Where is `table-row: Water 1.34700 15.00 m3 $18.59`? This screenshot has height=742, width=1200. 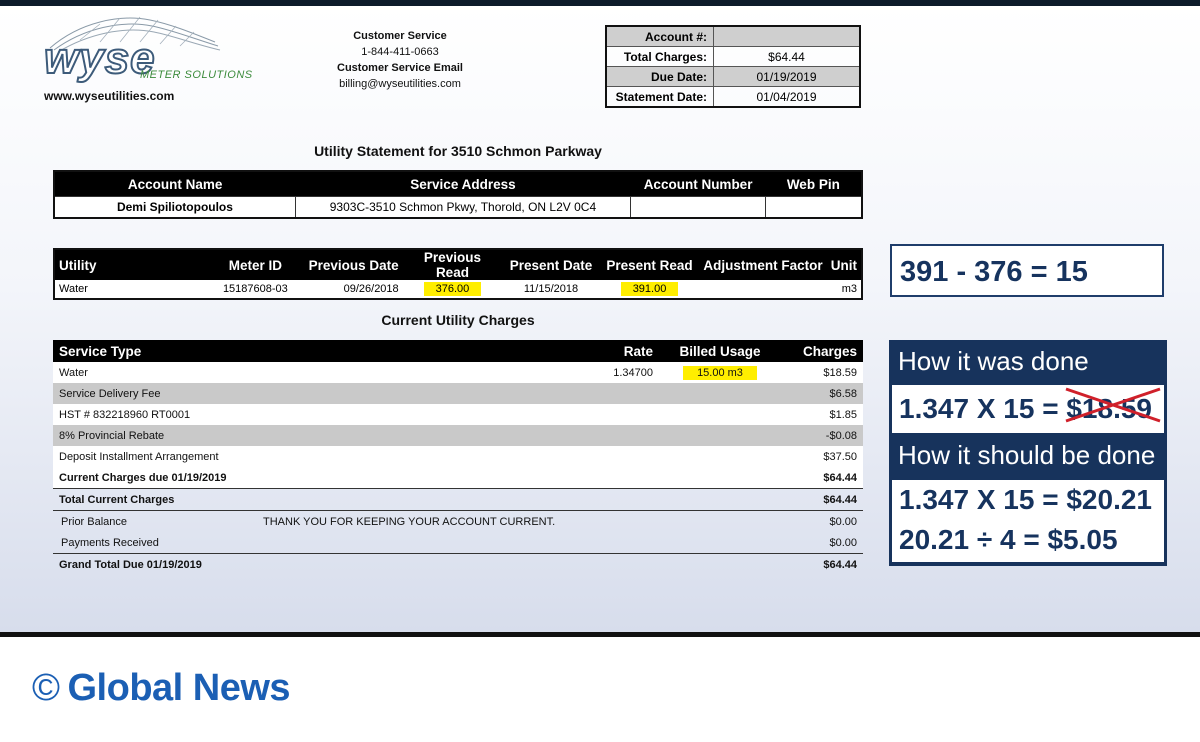
table-row: Water 1.34700 15.00 m3 $18.59 is located at coordinates (458, 372).